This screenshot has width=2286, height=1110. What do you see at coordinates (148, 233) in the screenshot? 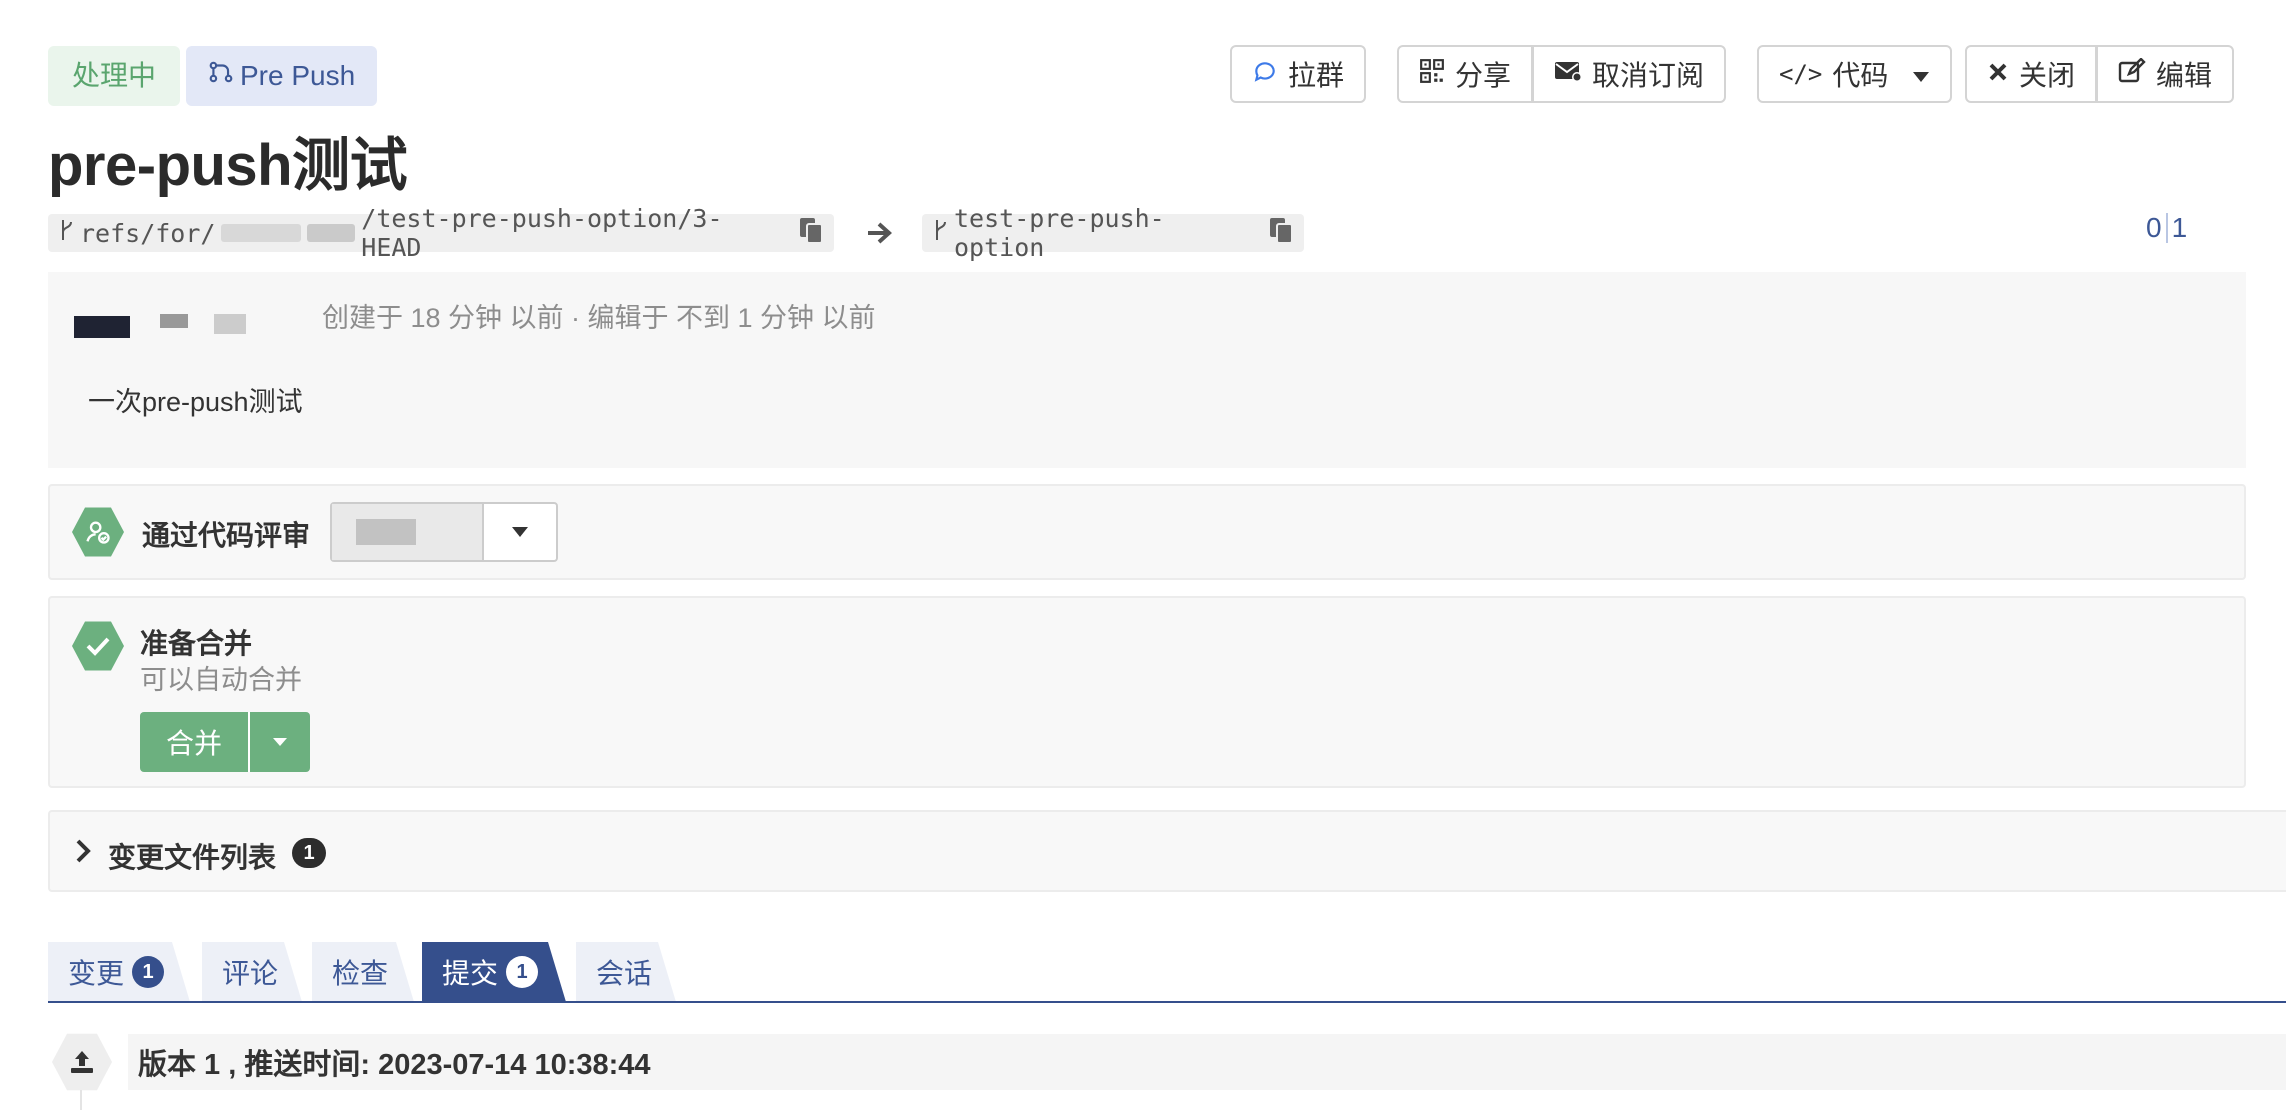
I see `source-ref-prefix: refs/for/` at bounding box center [148, 233].